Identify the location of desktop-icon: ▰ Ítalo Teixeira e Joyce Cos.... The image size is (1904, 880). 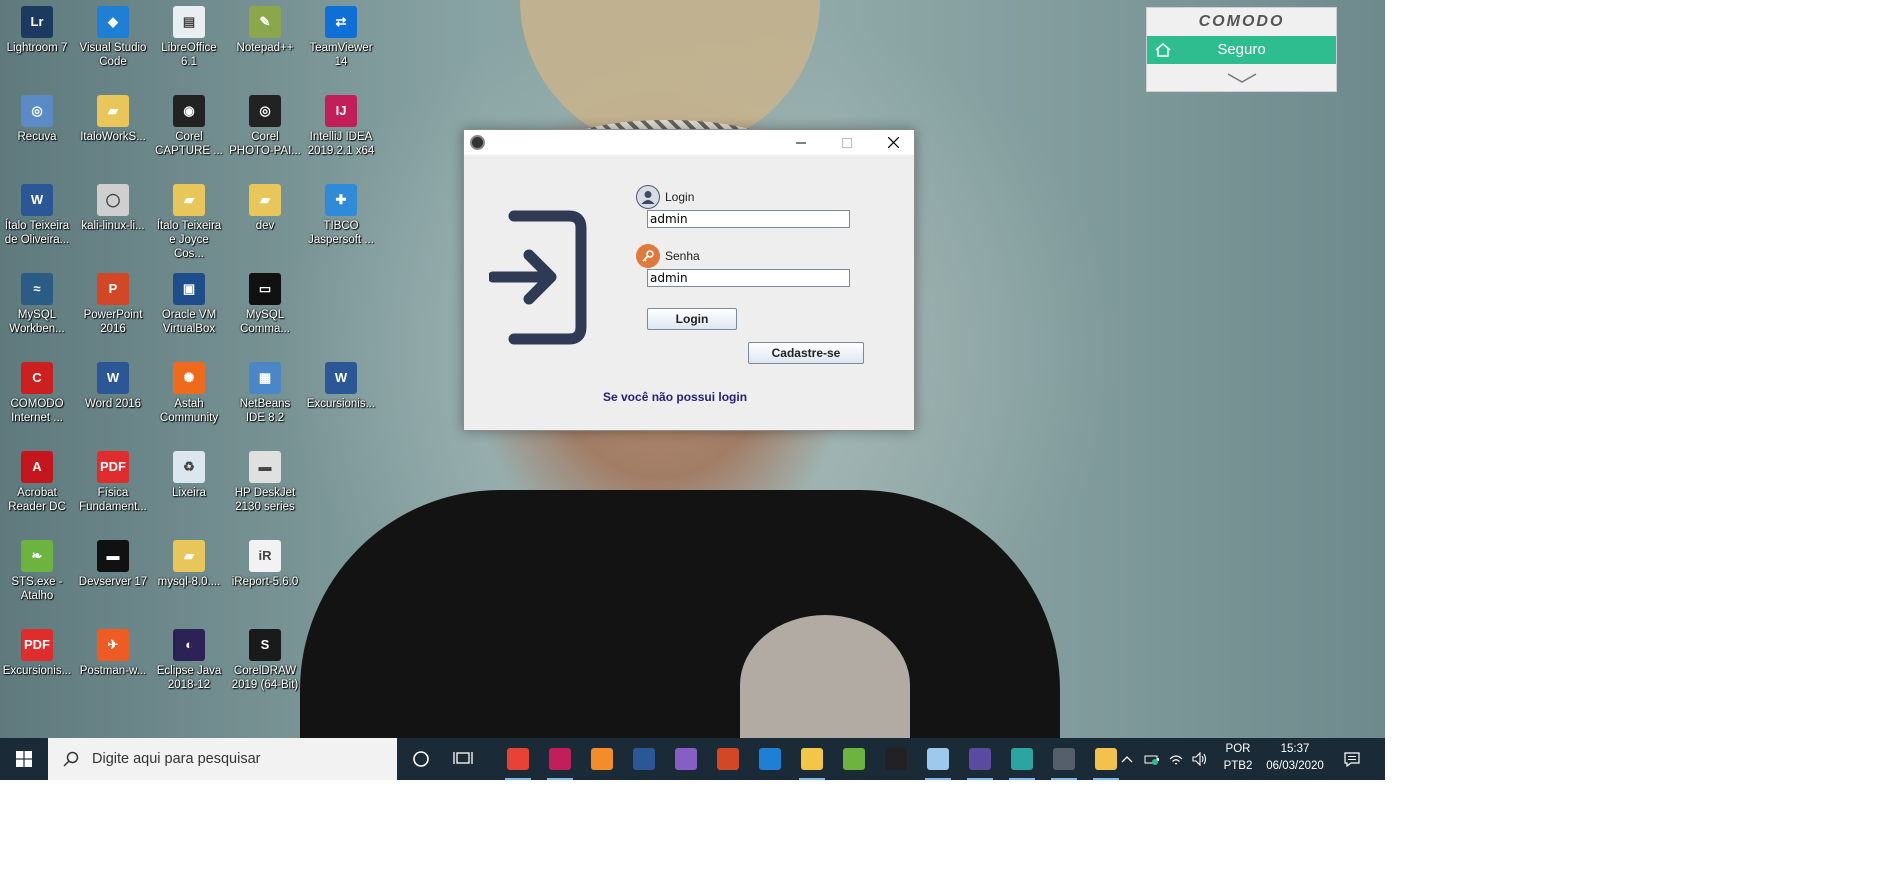
(189, 222).